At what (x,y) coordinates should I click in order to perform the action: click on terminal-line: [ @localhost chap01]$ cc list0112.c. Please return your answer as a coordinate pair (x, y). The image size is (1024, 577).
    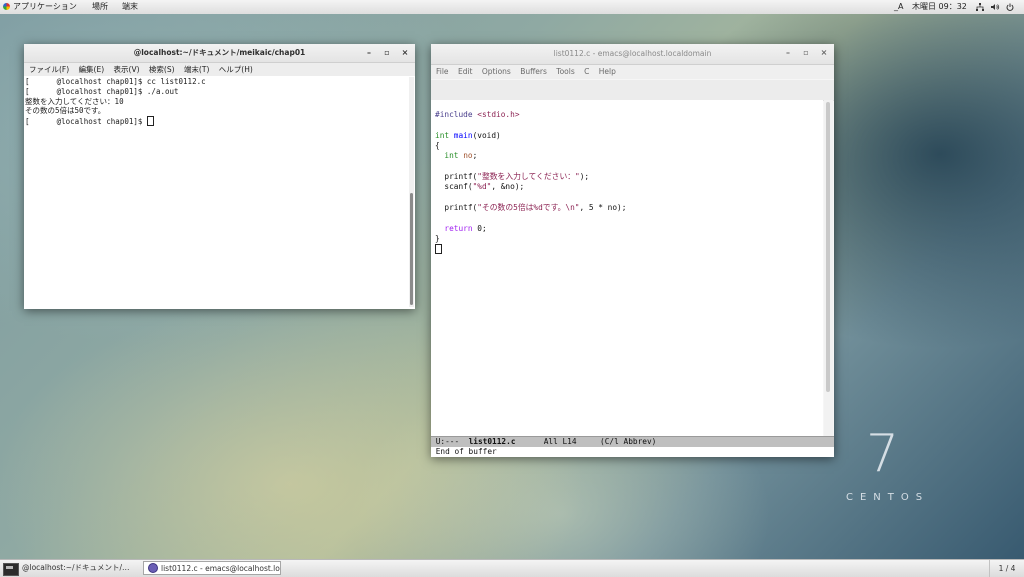
    Looking at the image, I should click on (115, 81).